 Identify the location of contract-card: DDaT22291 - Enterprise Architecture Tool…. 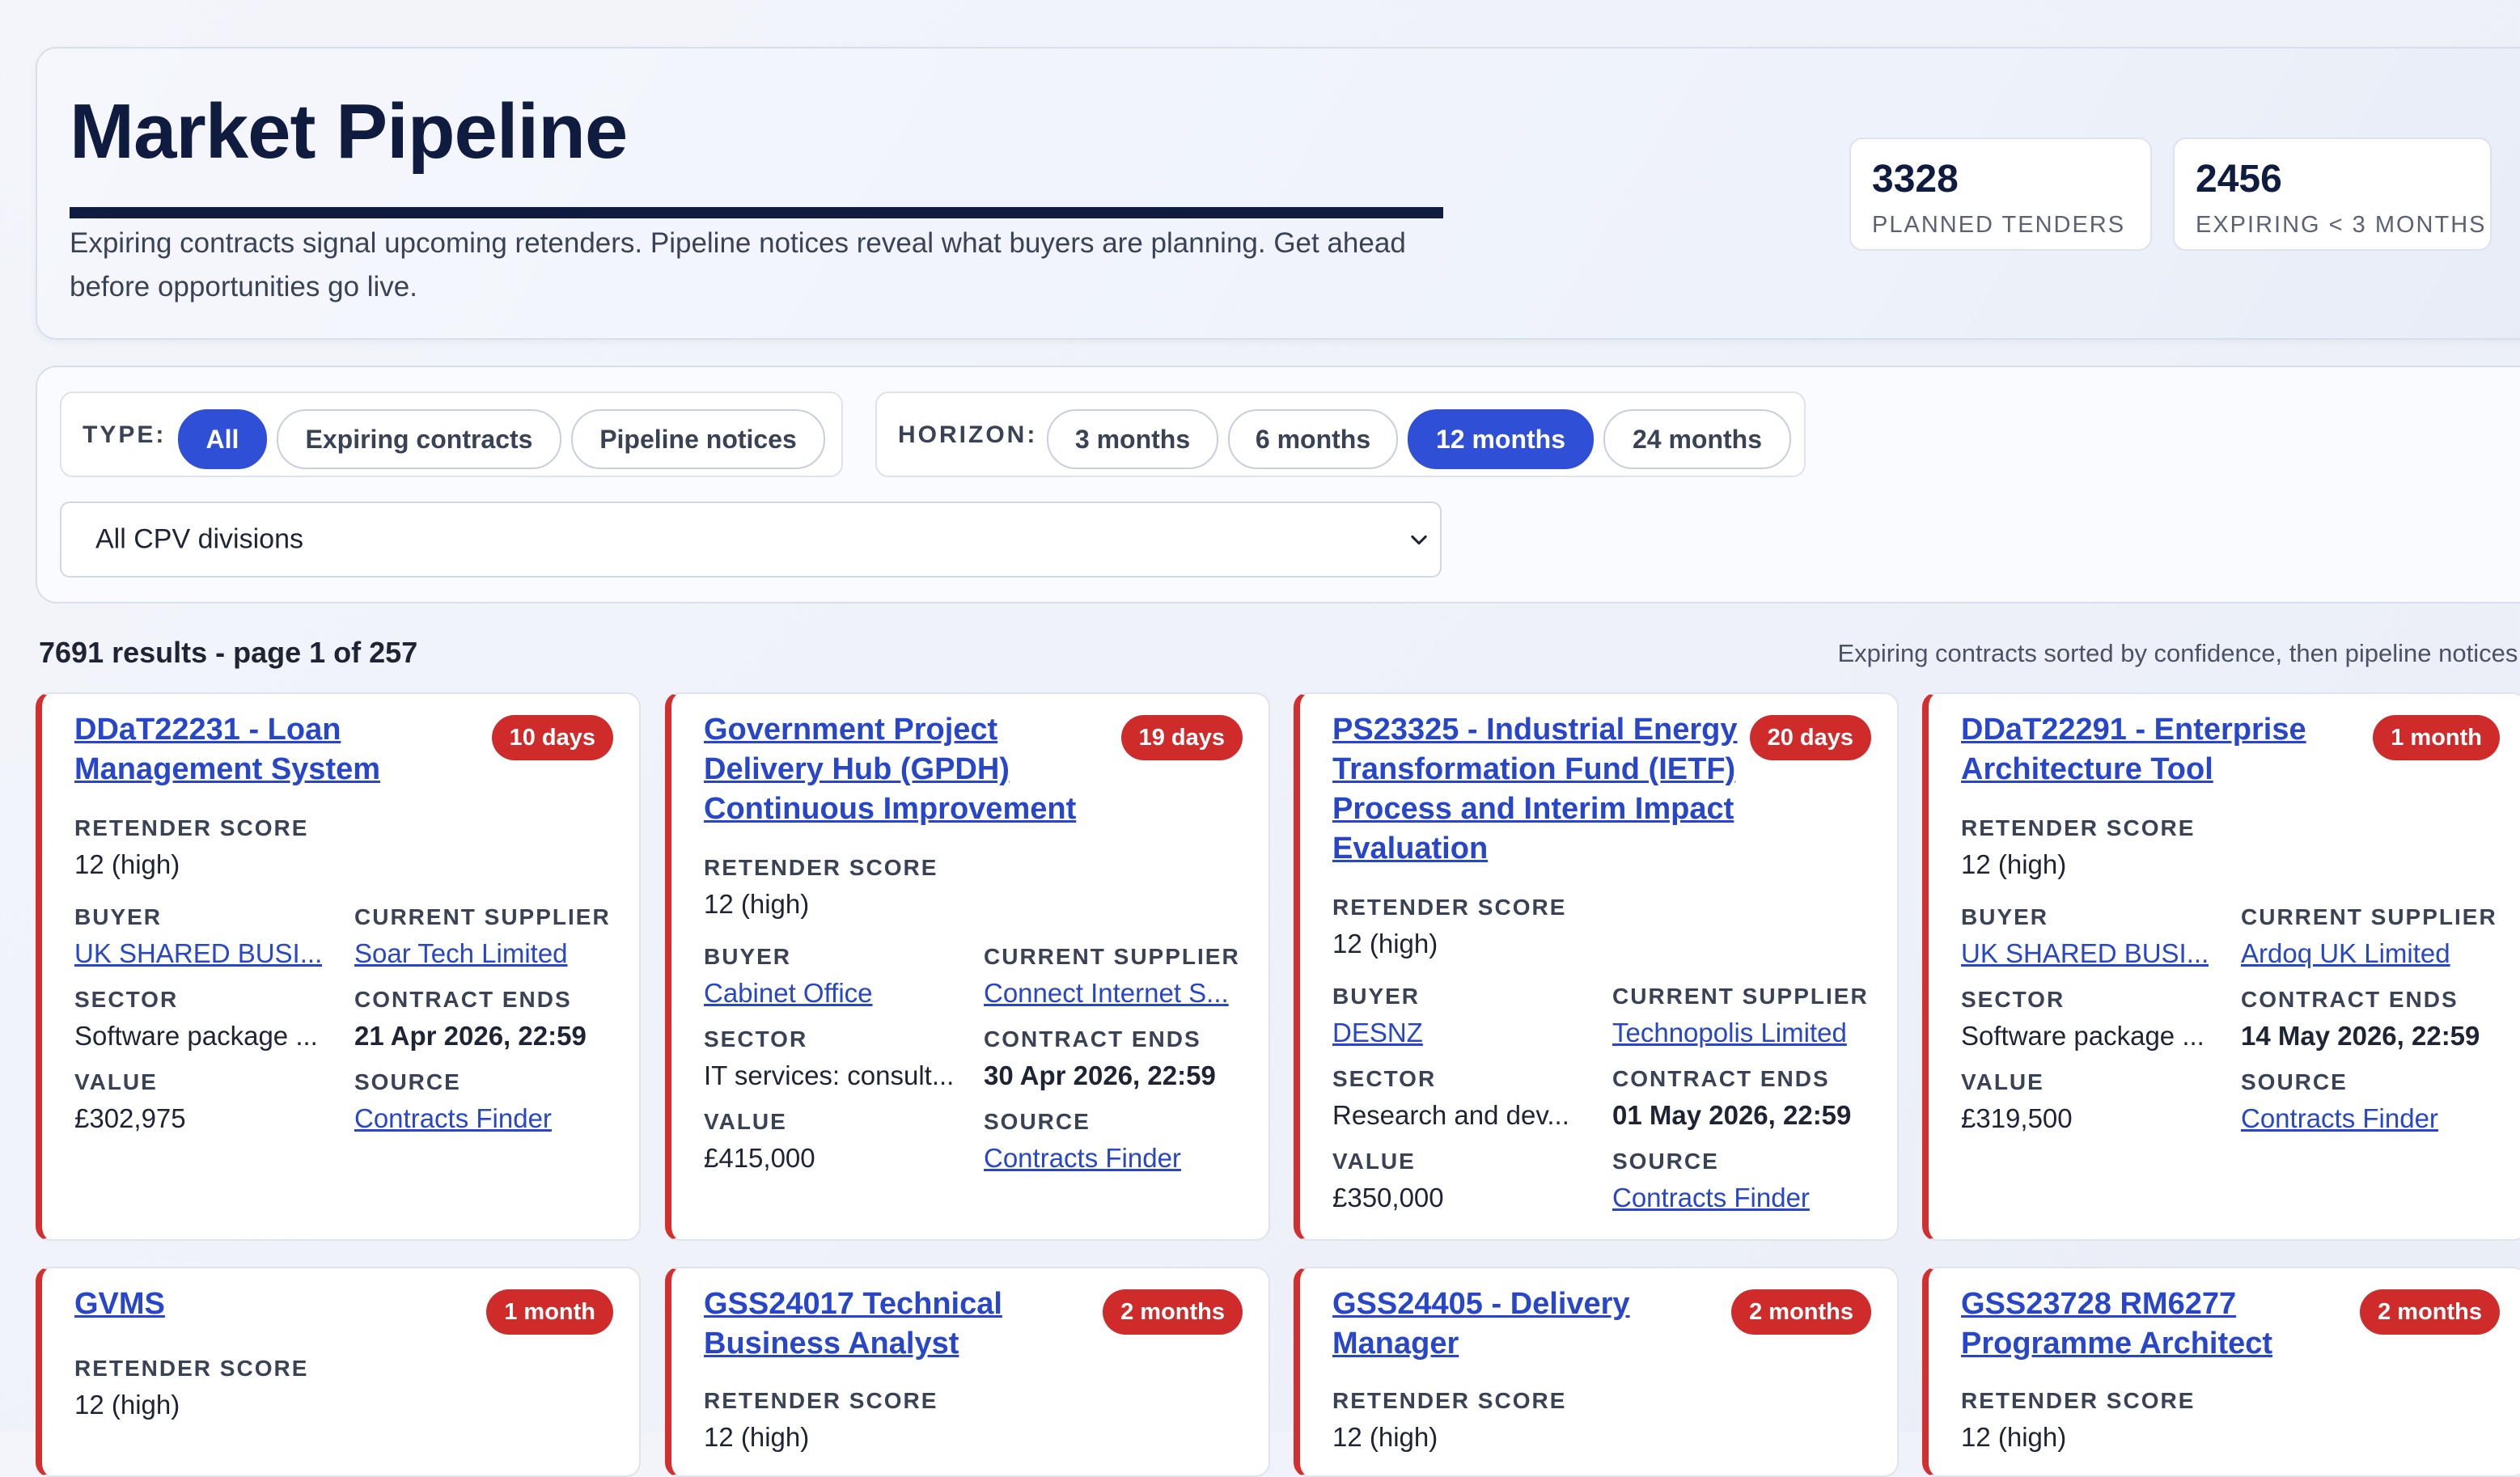
(2221, 966).